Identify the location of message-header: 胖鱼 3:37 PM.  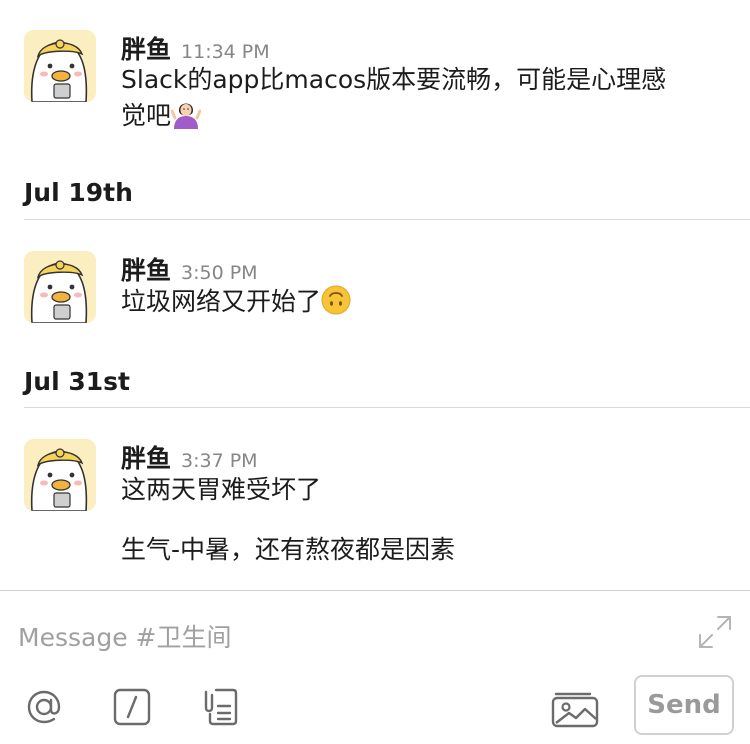
(189, 457).